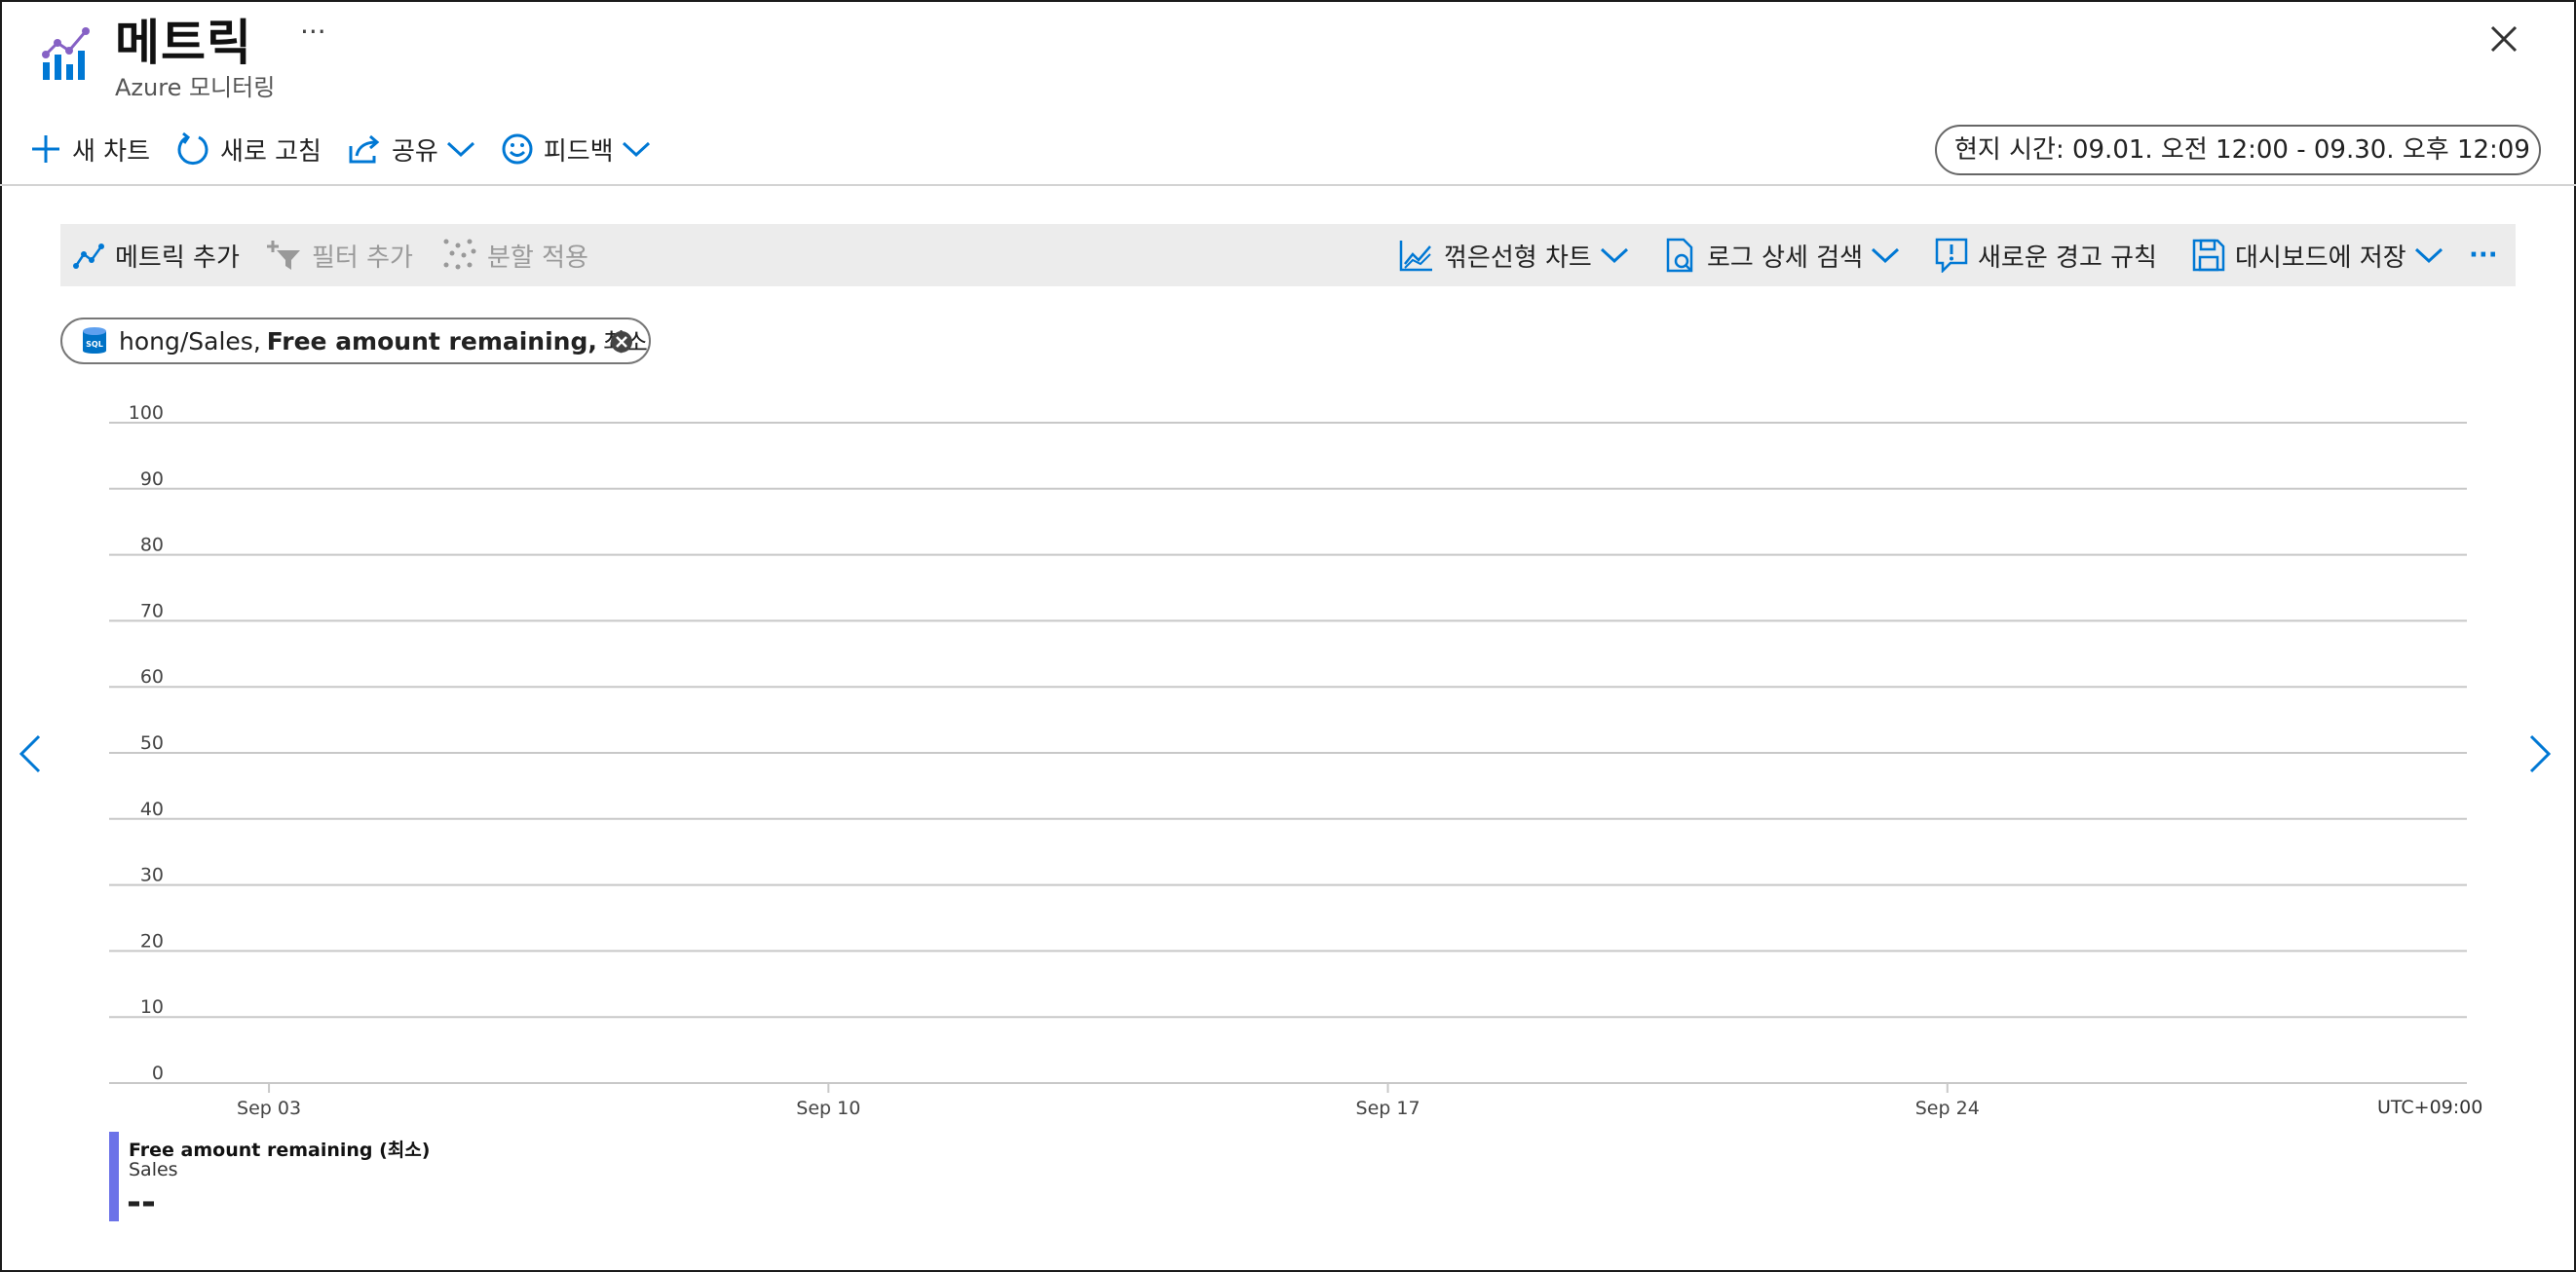  Describe the element at coordinates (190, 340) in the screenshot. I see `metric-resource: hong/Sales,` at that location.